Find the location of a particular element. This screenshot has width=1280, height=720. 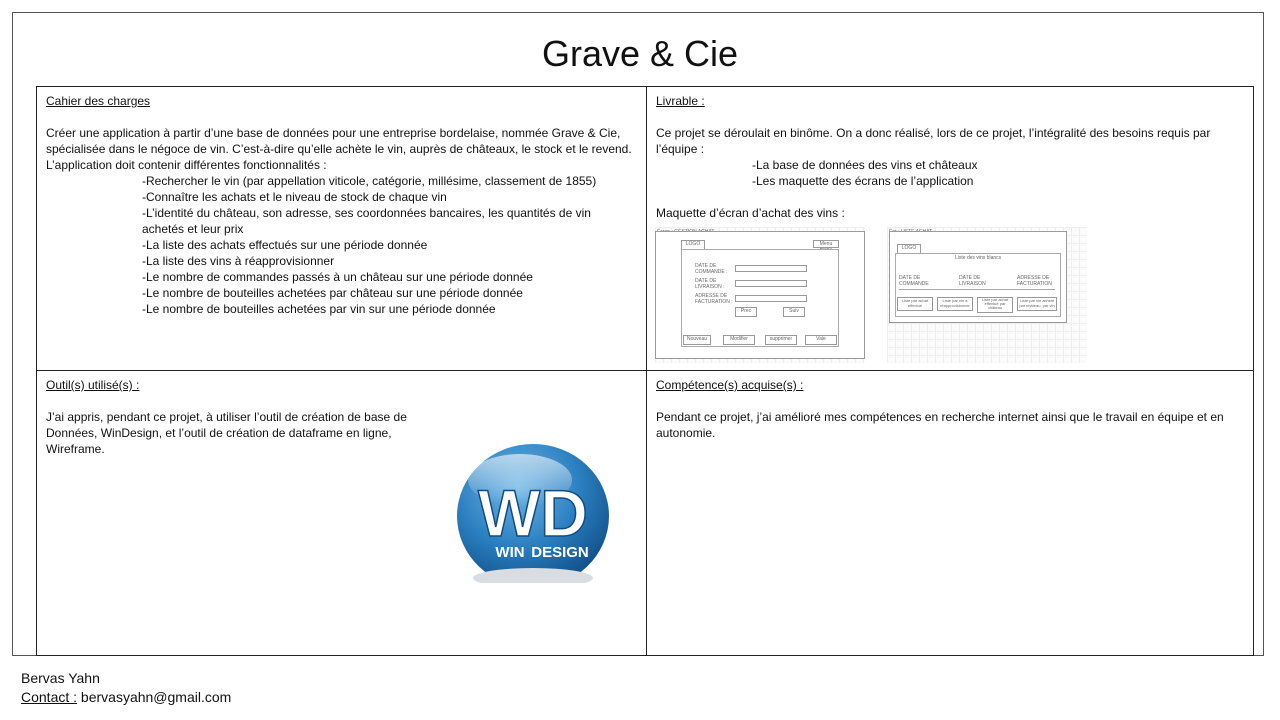

mockup-next-button: Suiv is located at coordinates (794, 312).